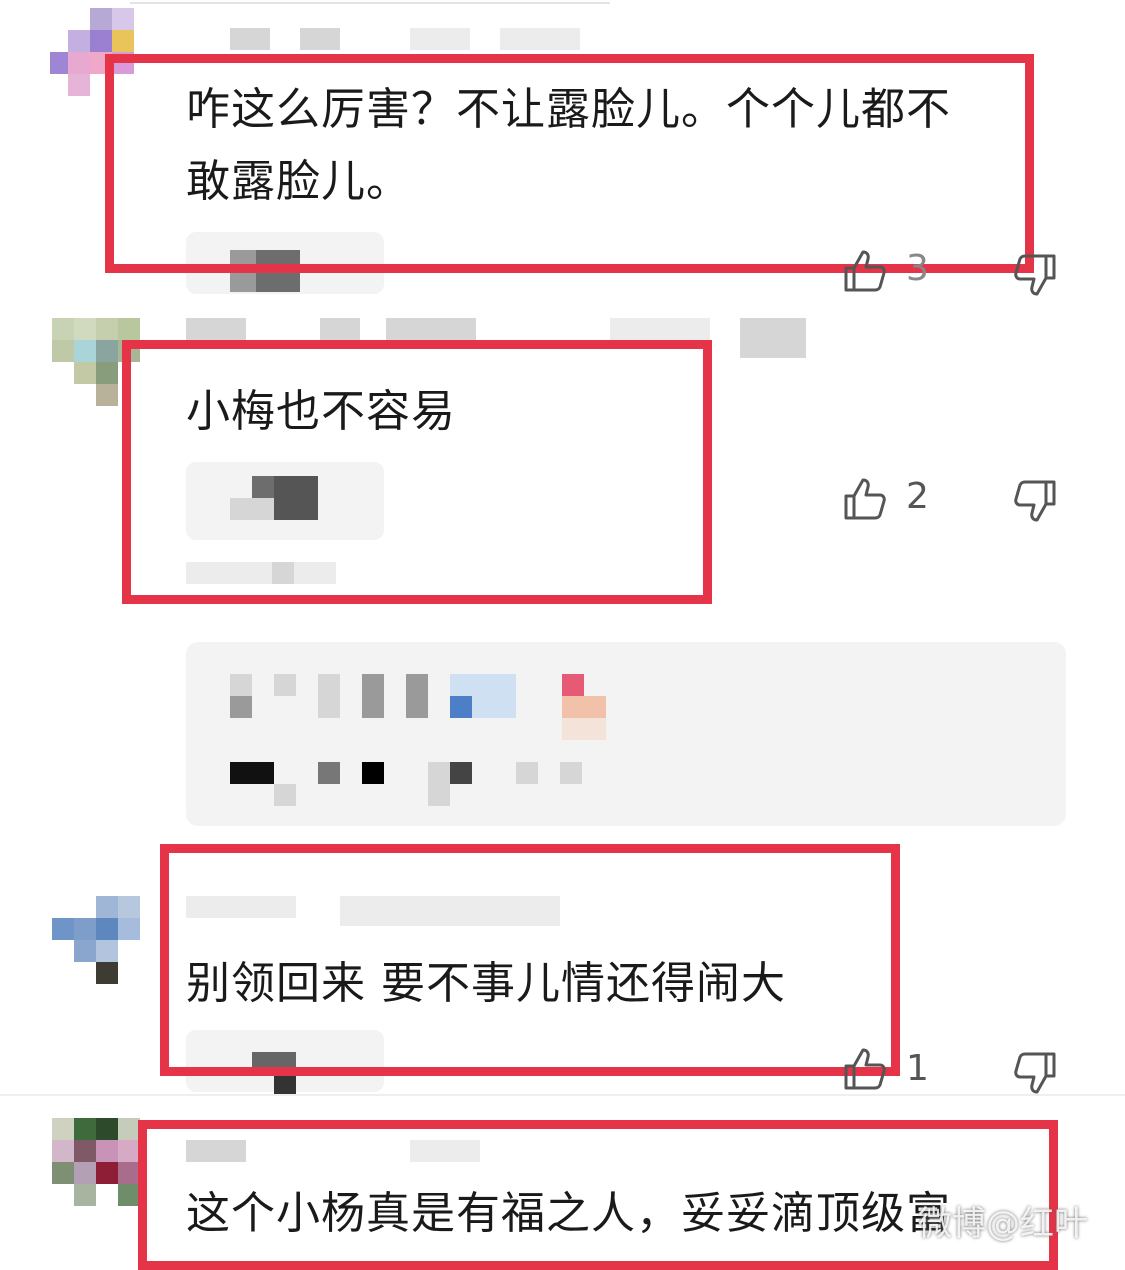 The image size is (1125, 1270). What do you see at coordinates (562, 1095) in the screenshot?
I see `comment-divider` at bounding box center [562, 1095].